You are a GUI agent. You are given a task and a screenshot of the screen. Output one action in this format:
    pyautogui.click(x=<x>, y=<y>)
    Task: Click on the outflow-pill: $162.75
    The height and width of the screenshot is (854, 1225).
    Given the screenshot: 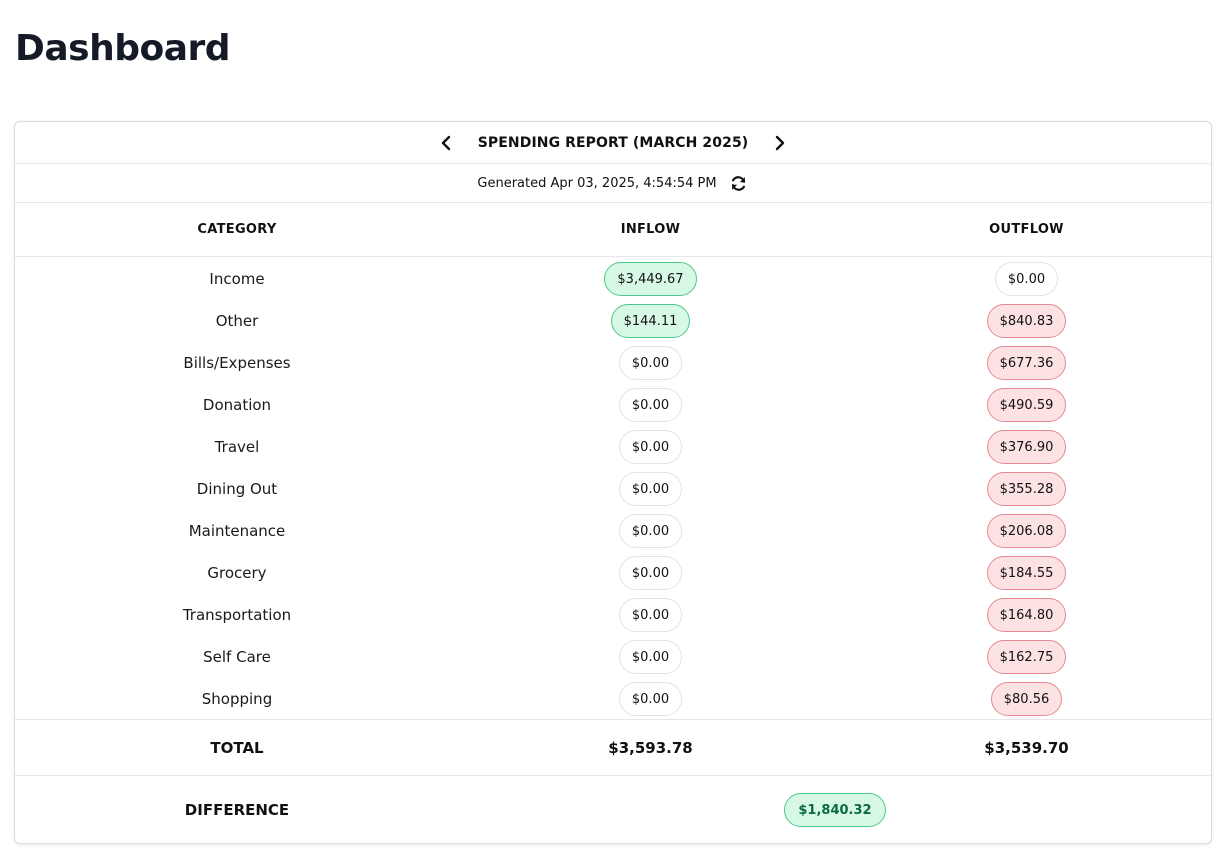 What is the action you would take?
    pyautogui.click(x=1026, y=657)
    